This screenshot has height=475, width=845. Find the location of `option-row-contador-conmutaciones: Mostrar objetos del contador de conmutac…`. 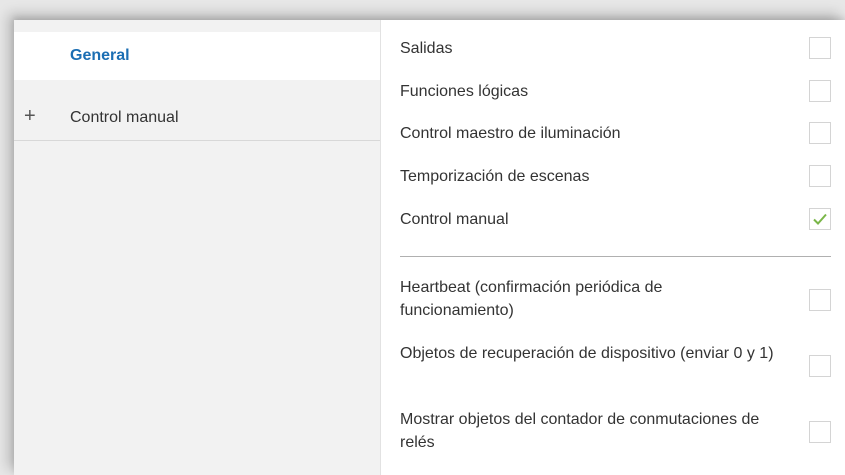

option-row-contador-conmutaciones: Mostrar objetos del contador de conmutac… is located at coordinates (612, 432).